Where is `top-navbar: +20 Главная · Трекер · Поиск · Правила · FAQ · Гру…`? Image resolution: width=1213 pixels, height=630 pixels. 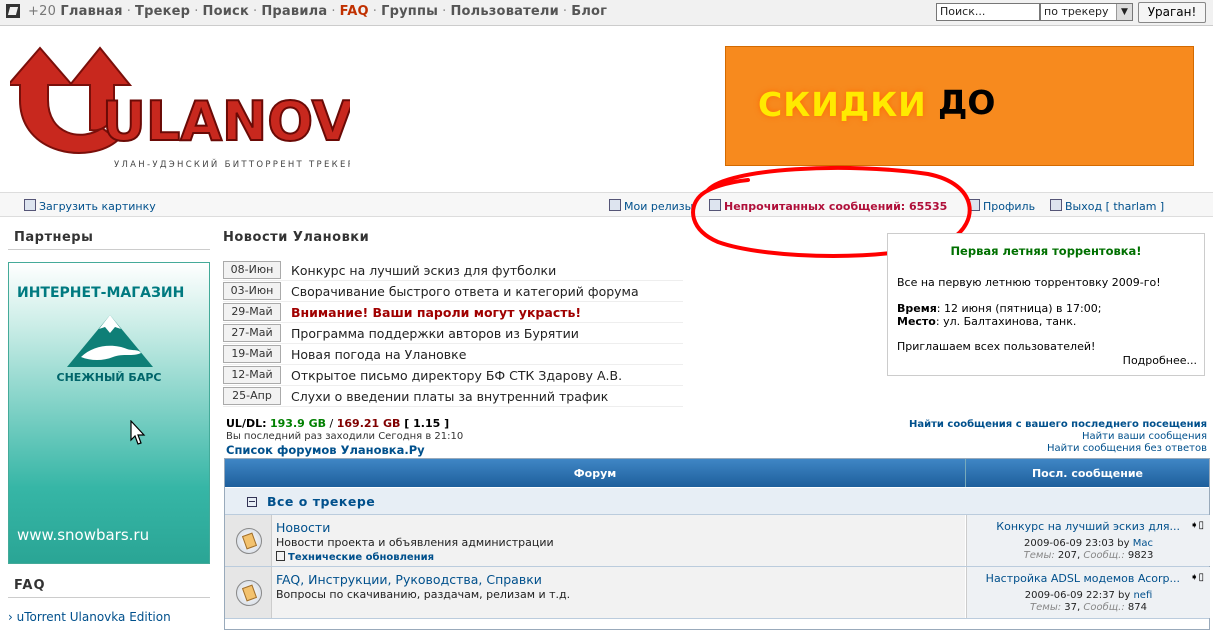 top-navbar: +20 Главная · Трекер · Поиск · Правила · FAQ · Гру… is located at coordinates (606, 13).